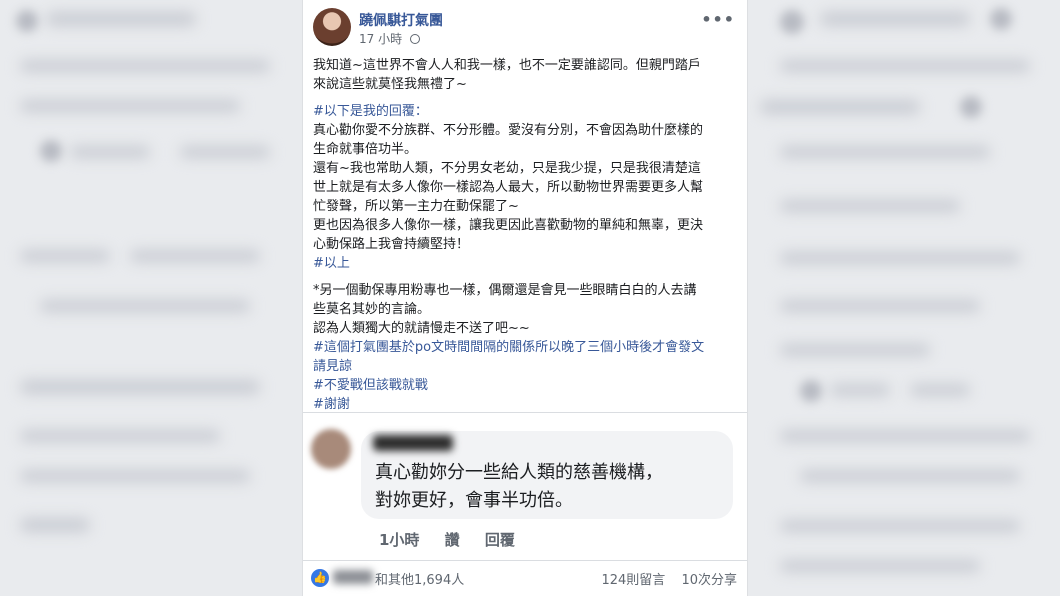 This screenshot has width=1060, height=596. I want to click on text-line: 生命就事倍功半。, so click(365, 149).